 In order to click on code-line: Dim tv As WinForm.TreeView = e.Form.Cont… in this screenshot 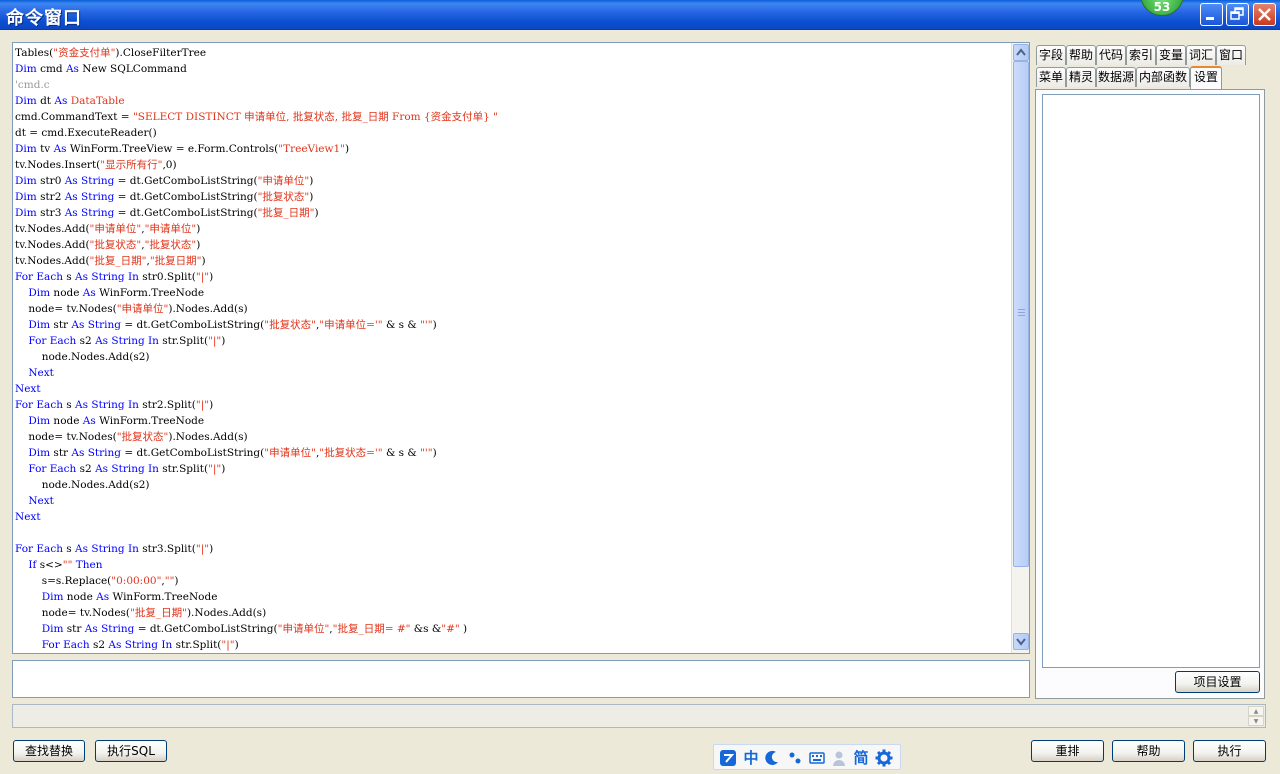, I will do `click(513, 149)`.